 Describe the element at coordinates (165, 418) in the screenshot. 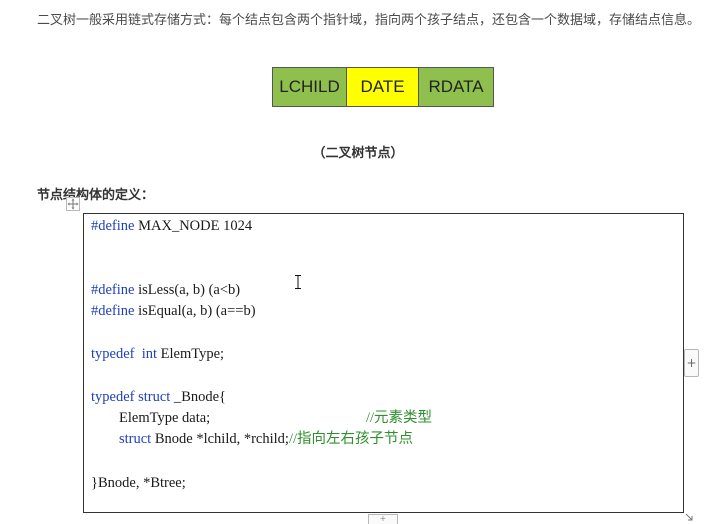

I see `code-text: ElemType data;` at that location.